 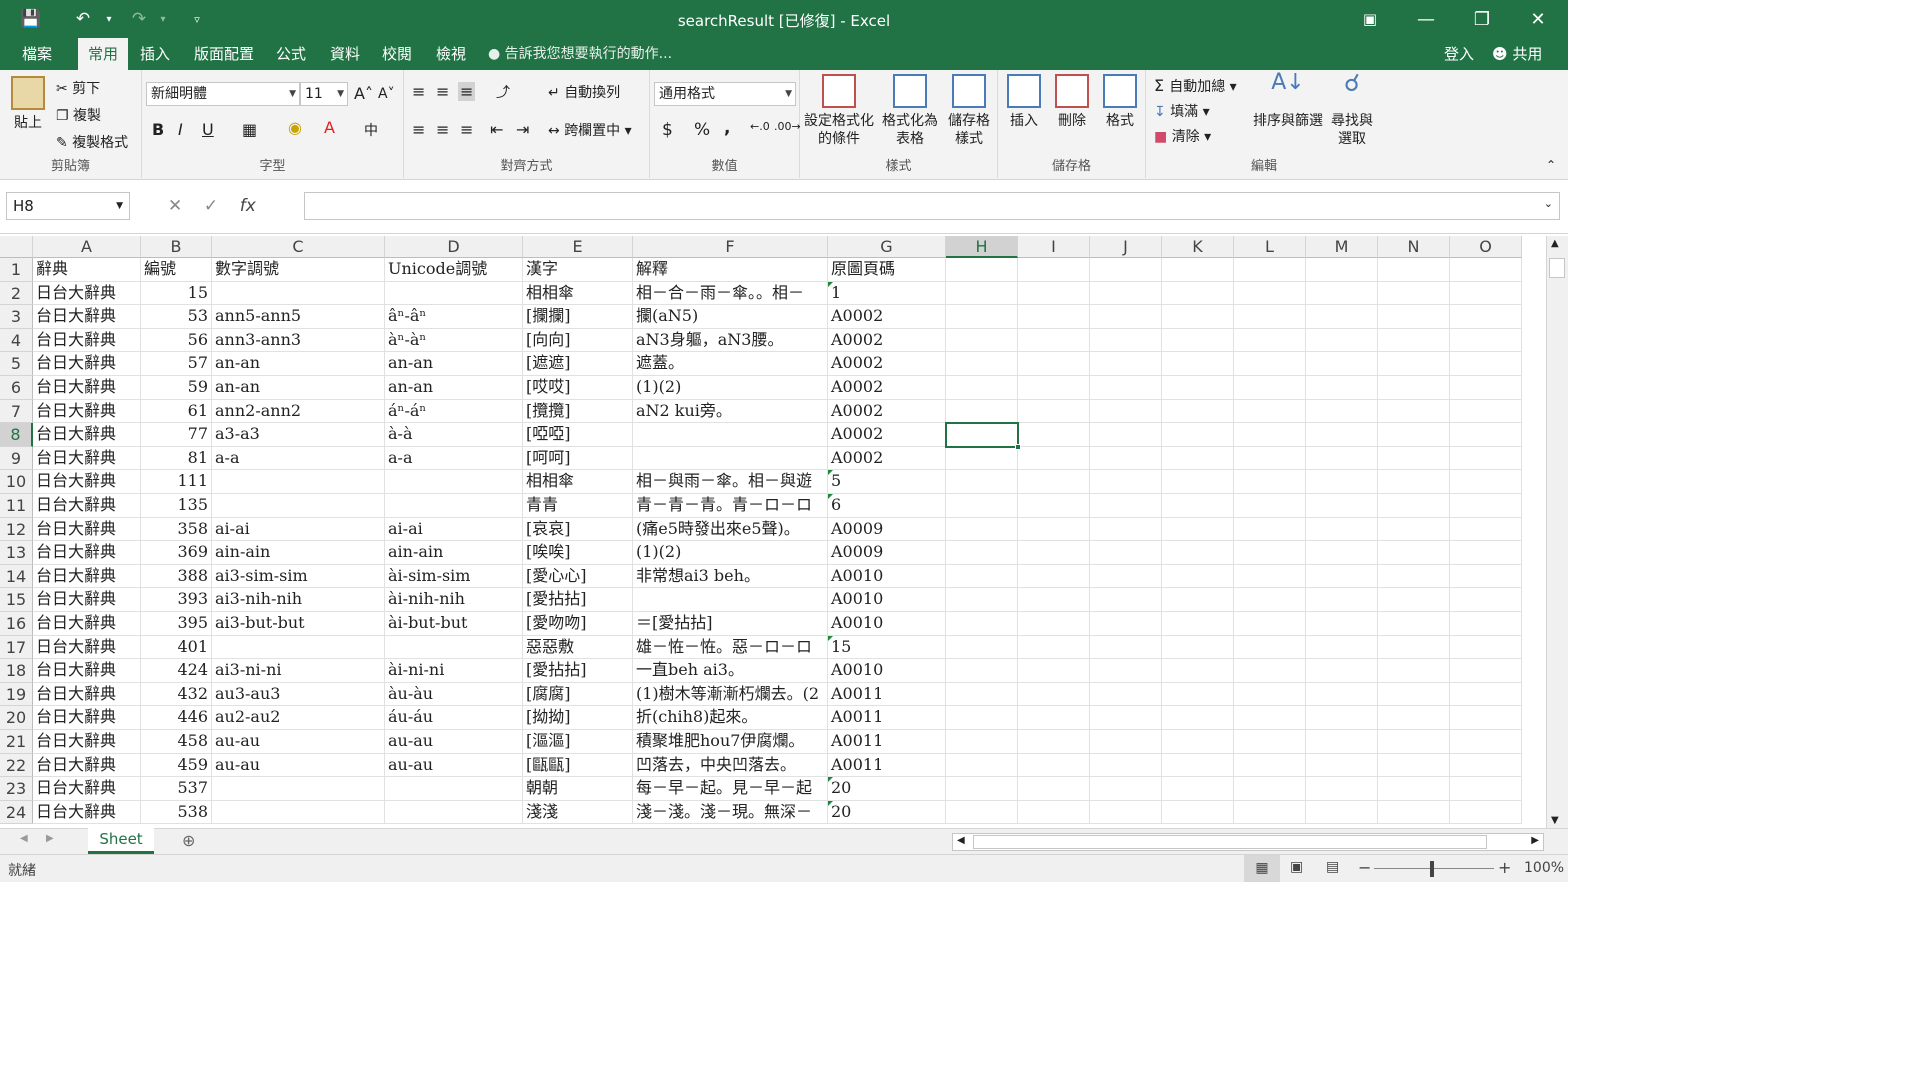 I want to click on cell-A13: 台日大辭典, so click(x=87, y=553).